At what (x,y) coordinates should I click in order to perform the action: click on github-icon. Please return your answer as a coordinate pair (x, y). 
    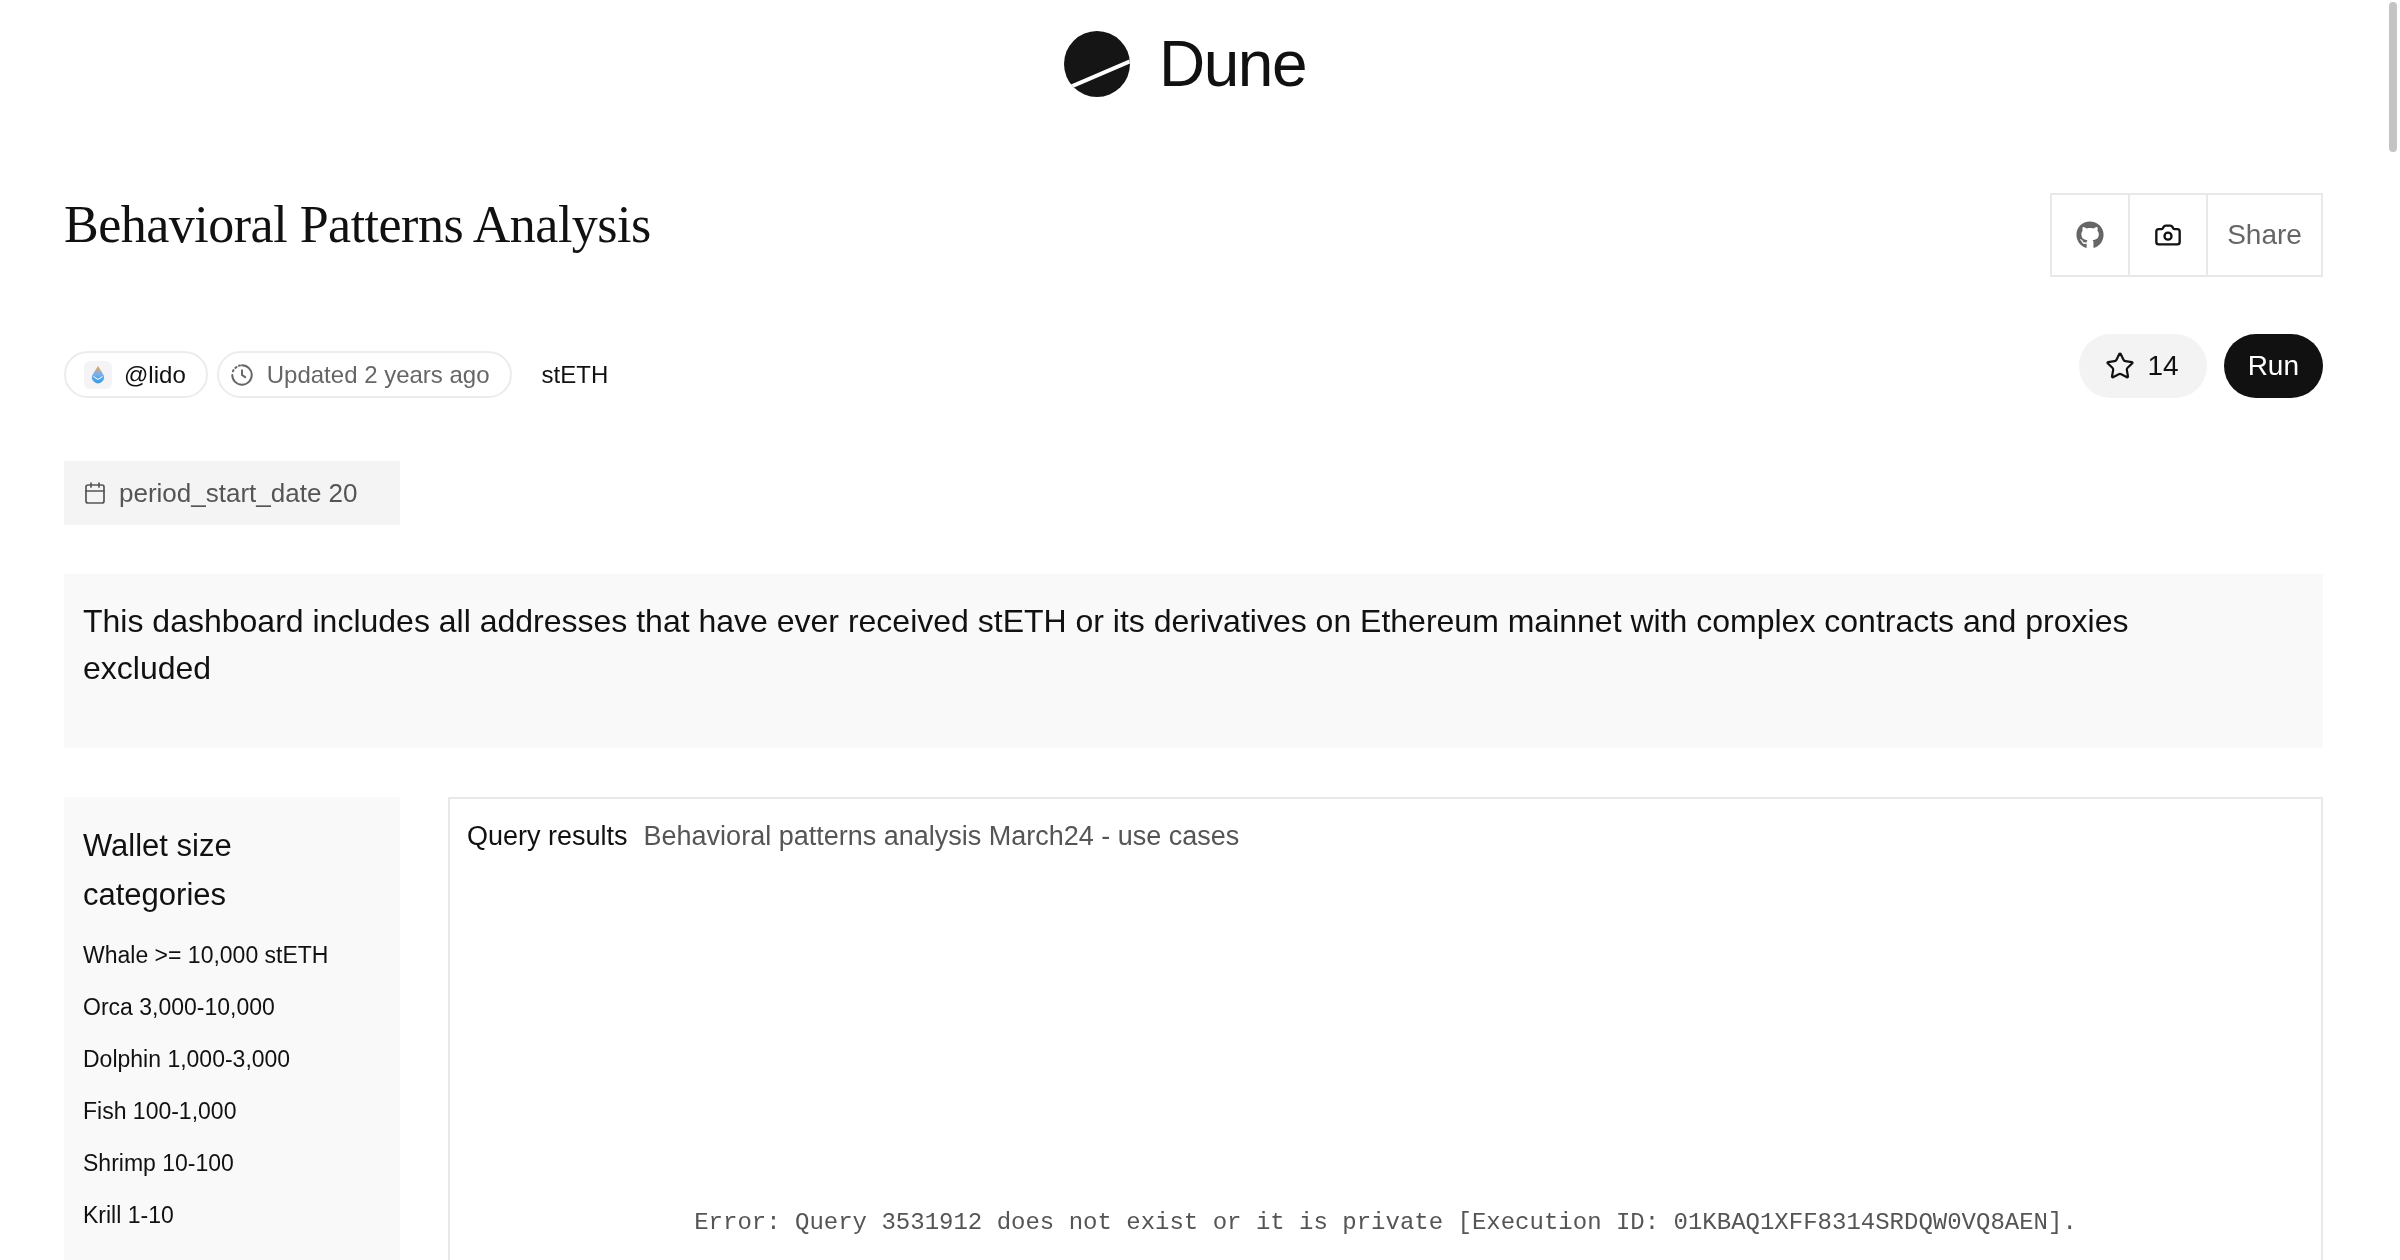
    Looking at the image, I should click on (2090, 235).